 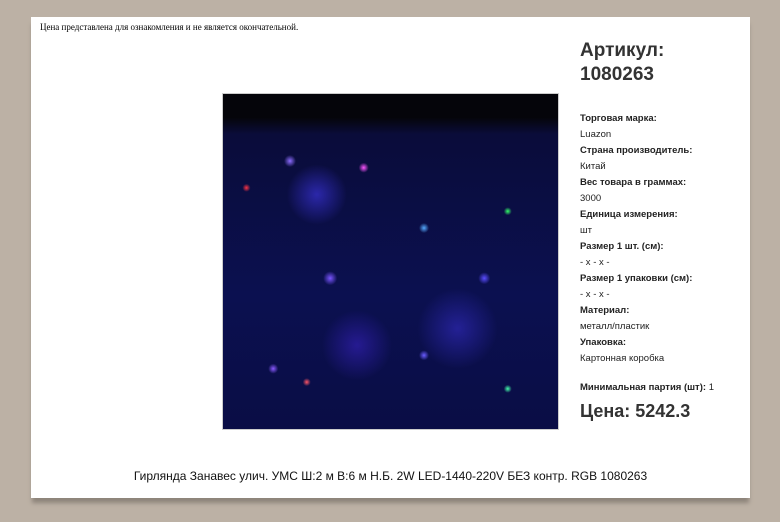 I want to click on property-label: Торговая марка:, so click(x=618, y=118).